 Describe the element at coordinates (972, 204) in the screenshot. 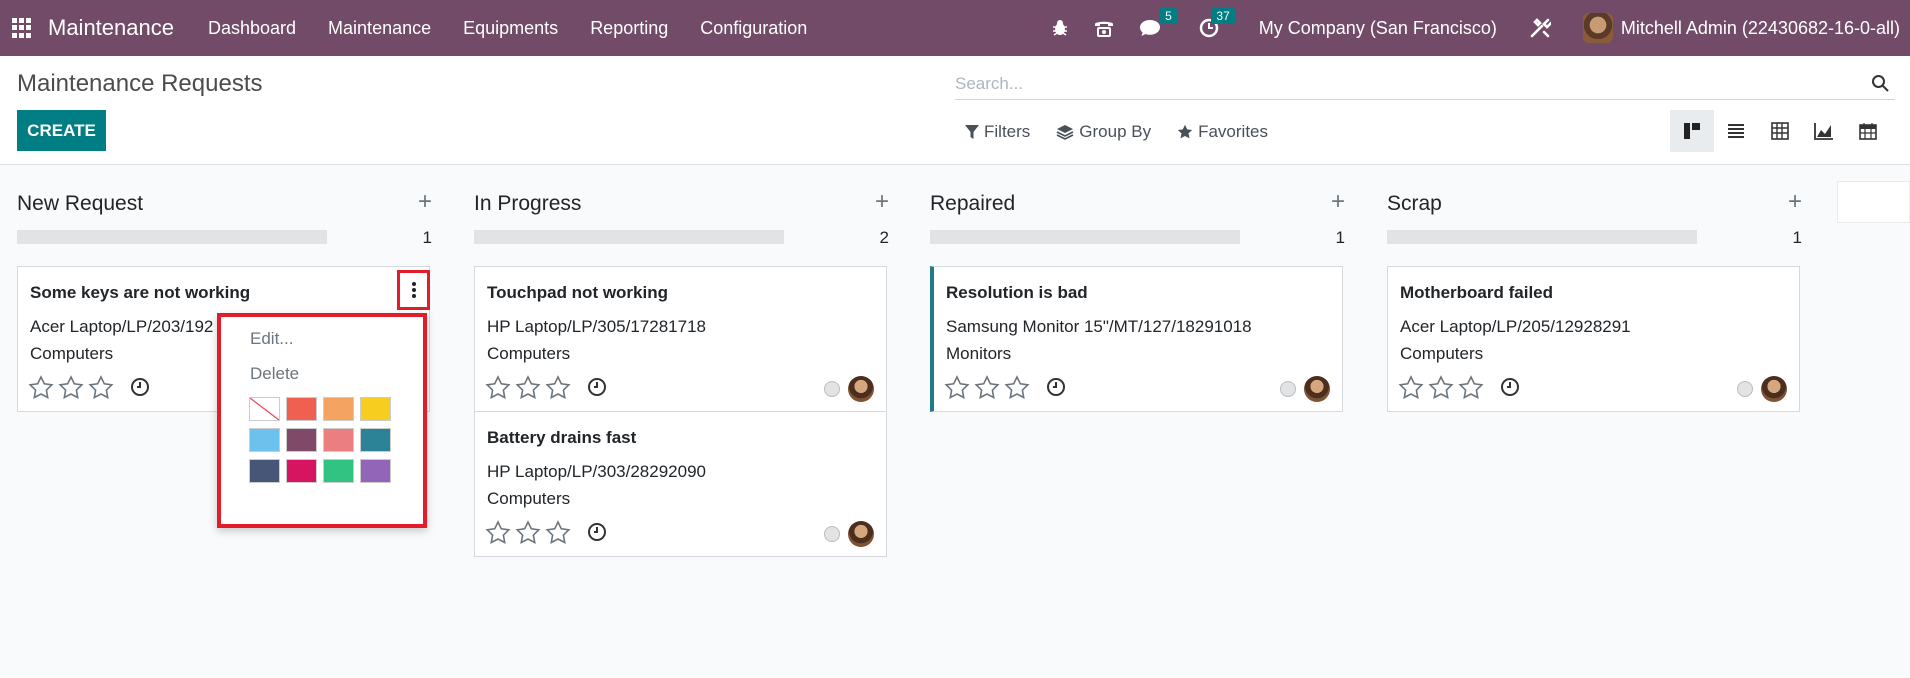

I see `column-title: Repaired` at that location.